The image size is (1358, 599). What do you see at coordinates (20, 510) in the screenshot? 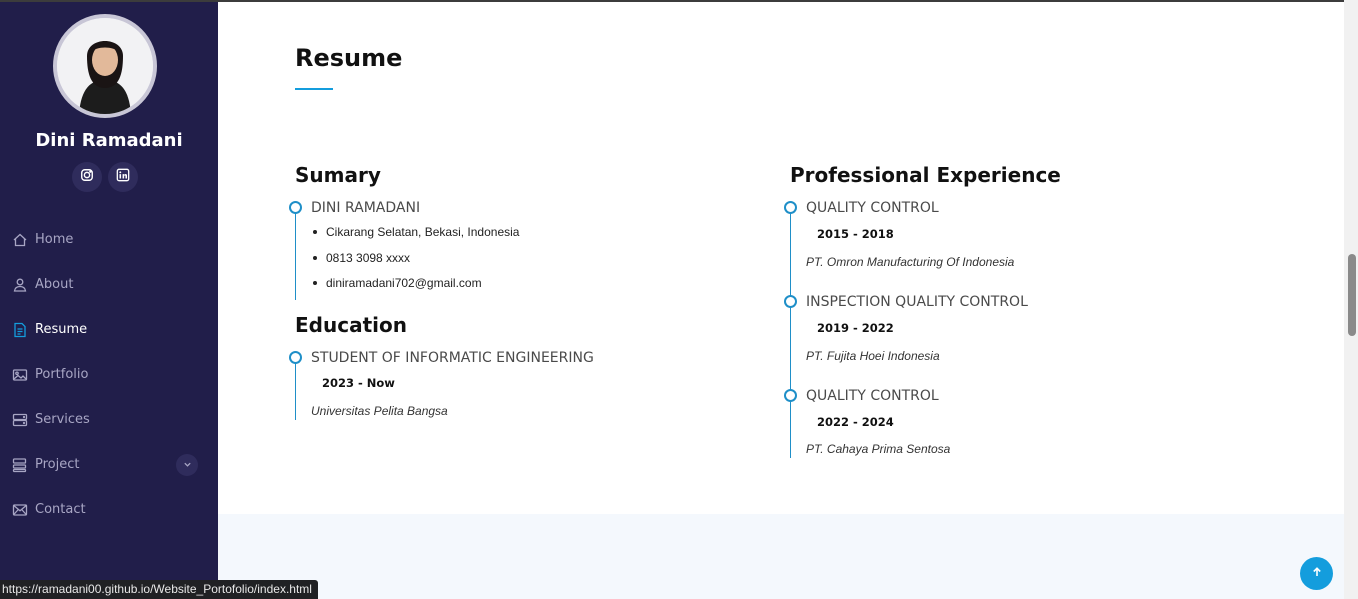
I see `envelope-icon` at bounding box center [20, 510].